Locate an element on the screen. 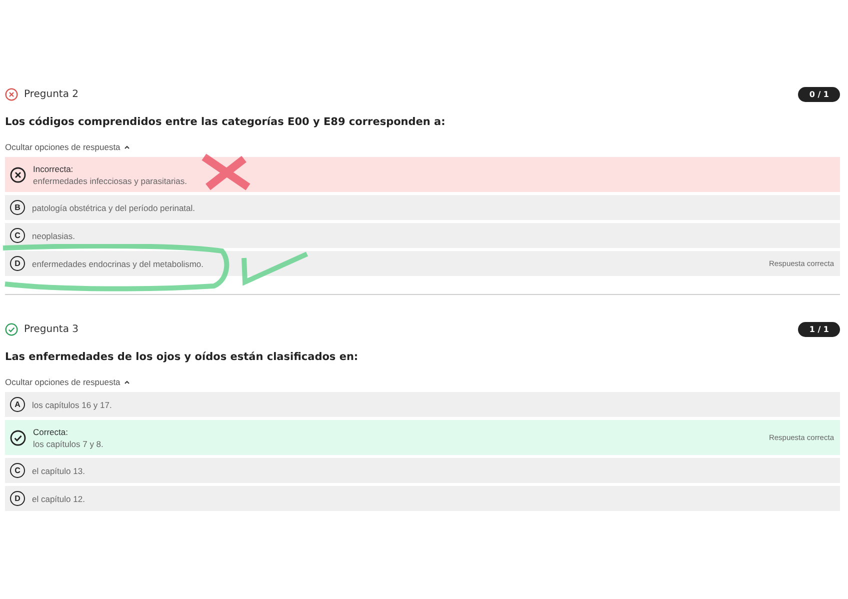 The height and width of the screenshot is (599, 848). cross-circle-icon is located at coordinates (18, 174).